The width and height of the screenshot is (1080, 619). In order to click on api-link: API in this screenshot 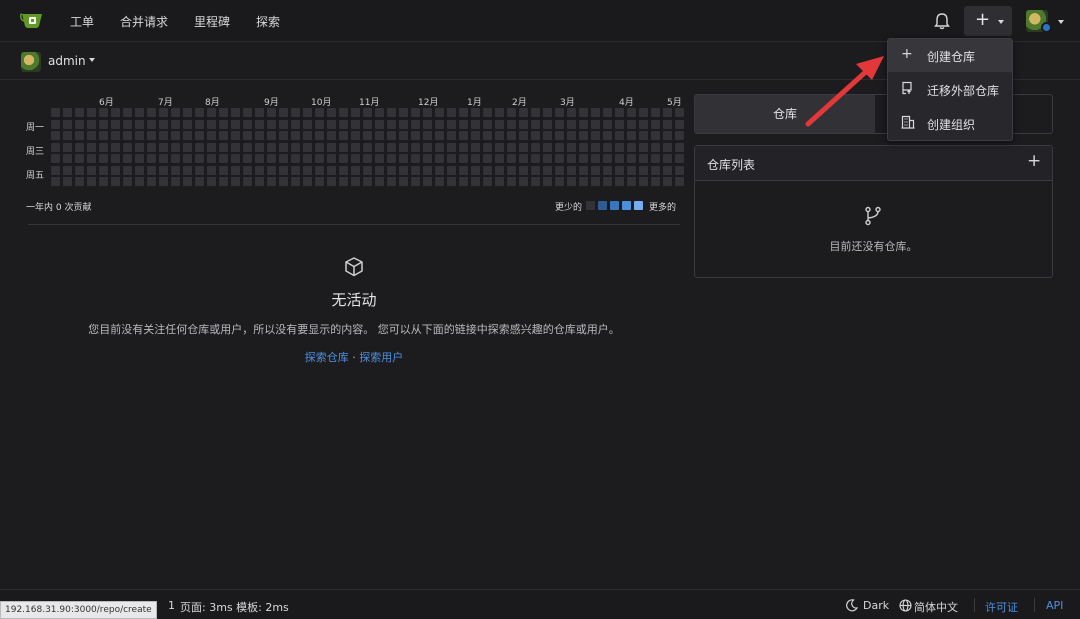, I will do `click(1054, 605)`.